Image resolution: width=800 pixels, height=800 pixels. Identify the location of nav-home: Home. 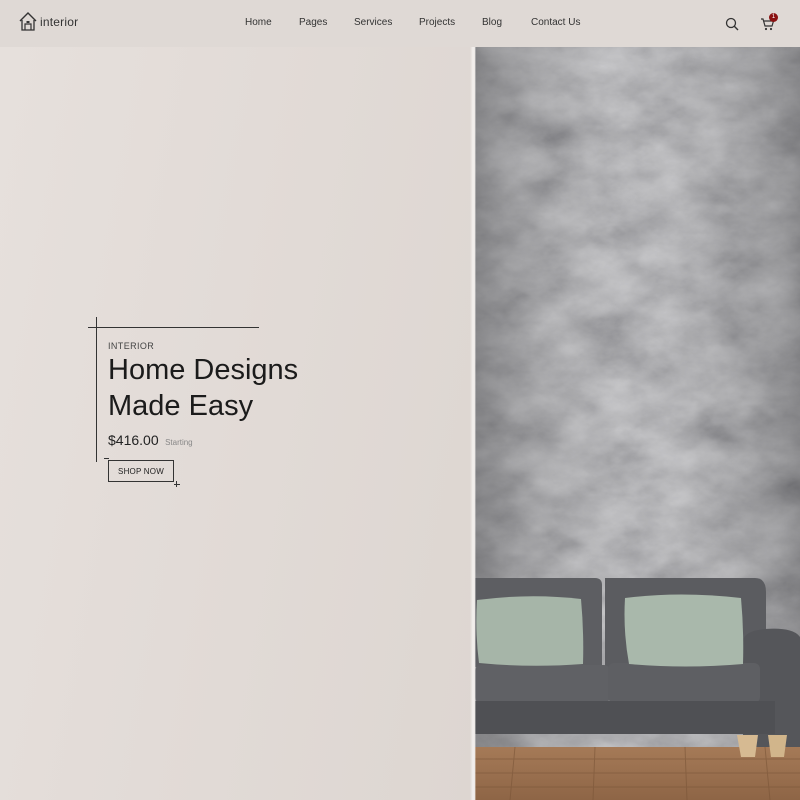
(258, 22).